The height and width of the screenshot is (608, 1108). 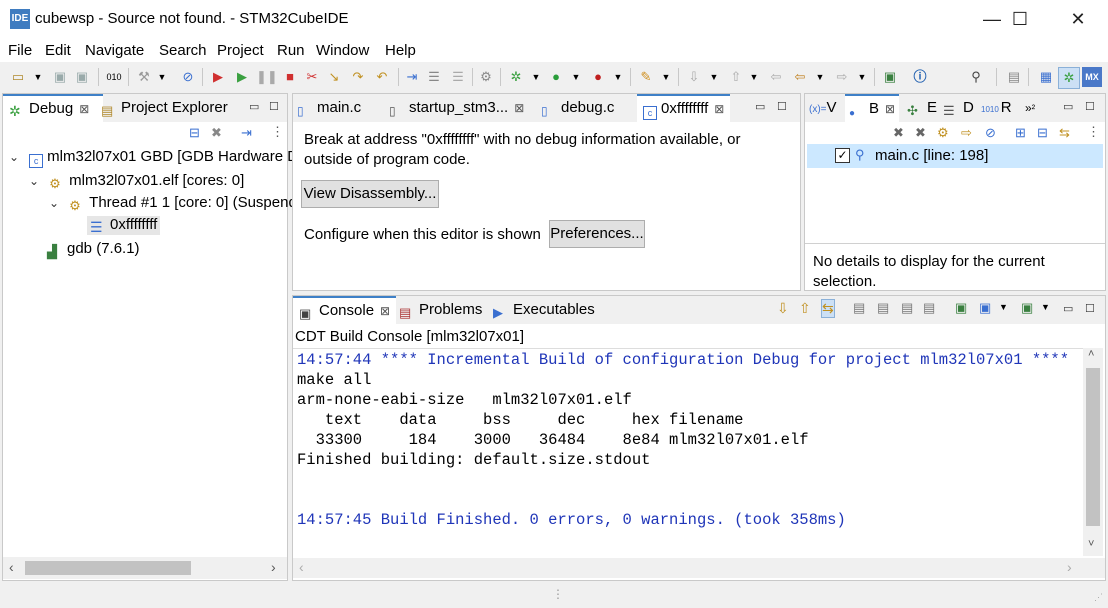 What do you see at coordinates (898, 133) in the screenshot?
I see `remove-breakpoint-icon: ✖` at bounding box center [898, 133].